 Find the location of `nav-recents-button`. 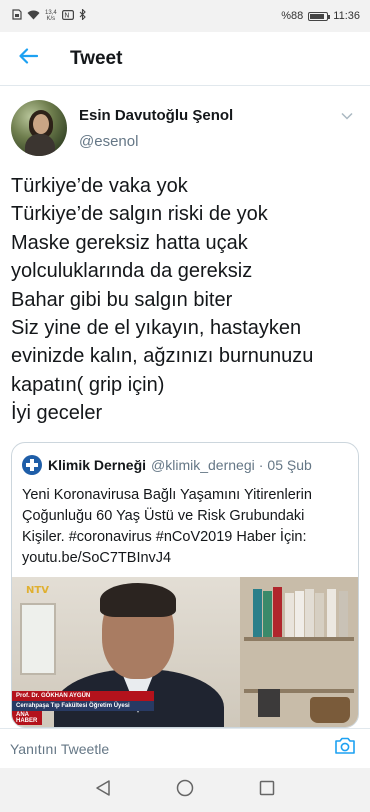

nav-recents-button is located at coordinates (267, 790).